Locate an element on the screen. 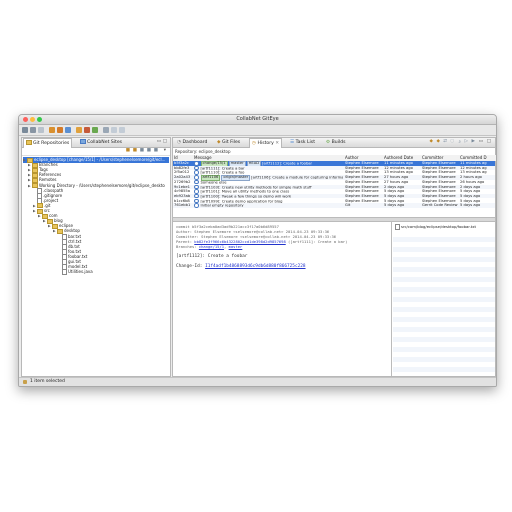  tab-collabnet-sites: CollabNet Sites is located at coordinates (101, 142).